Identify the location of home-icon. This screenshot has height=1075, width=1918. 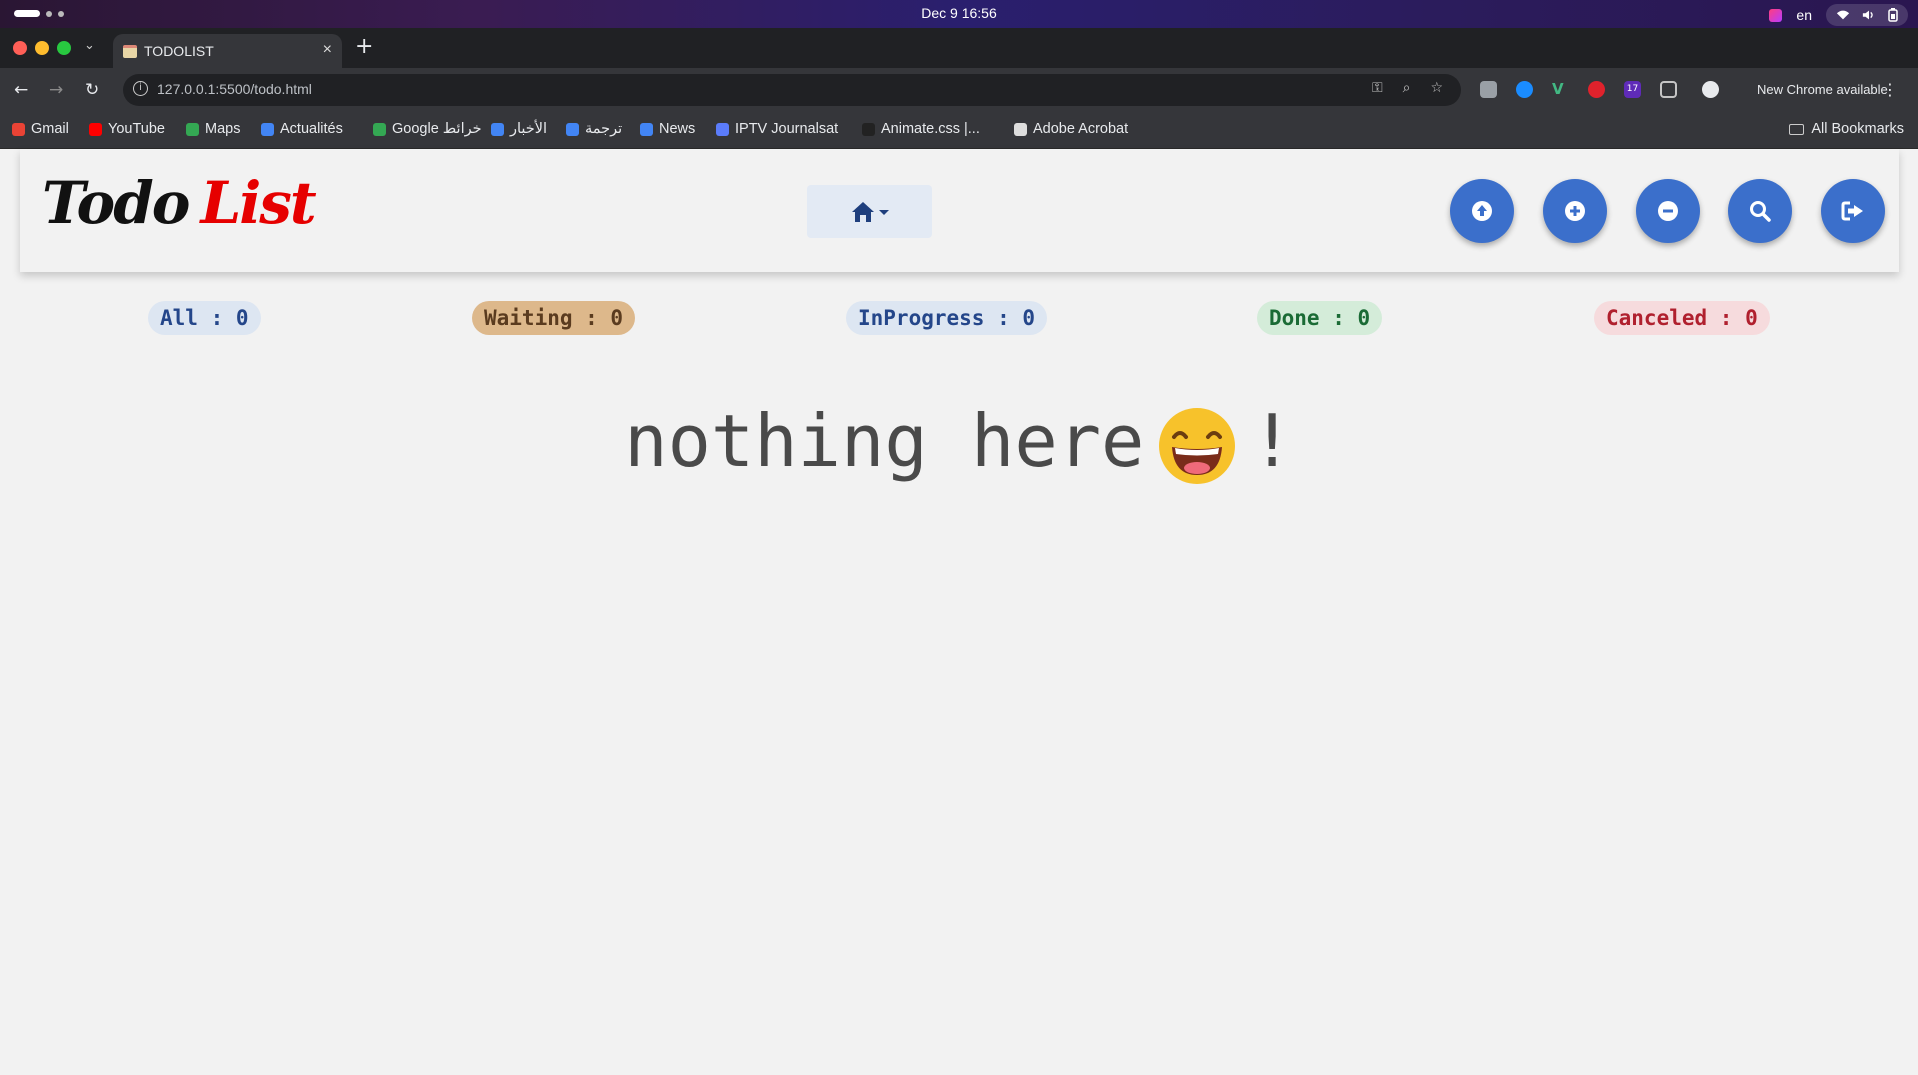
(862, 211).